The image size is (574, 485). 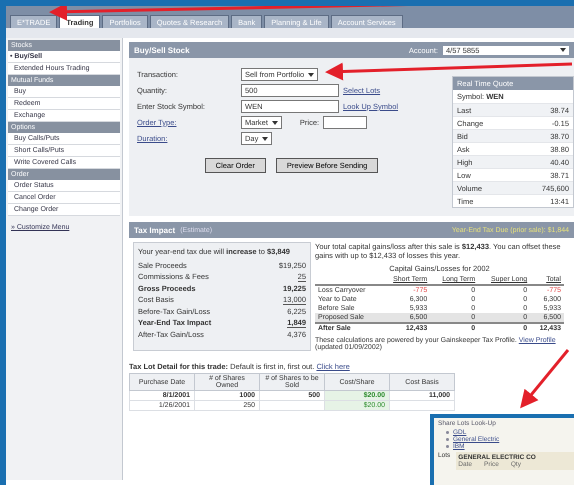 I want to click on panel-title: Tax Impact, so click(x=155, y=230).